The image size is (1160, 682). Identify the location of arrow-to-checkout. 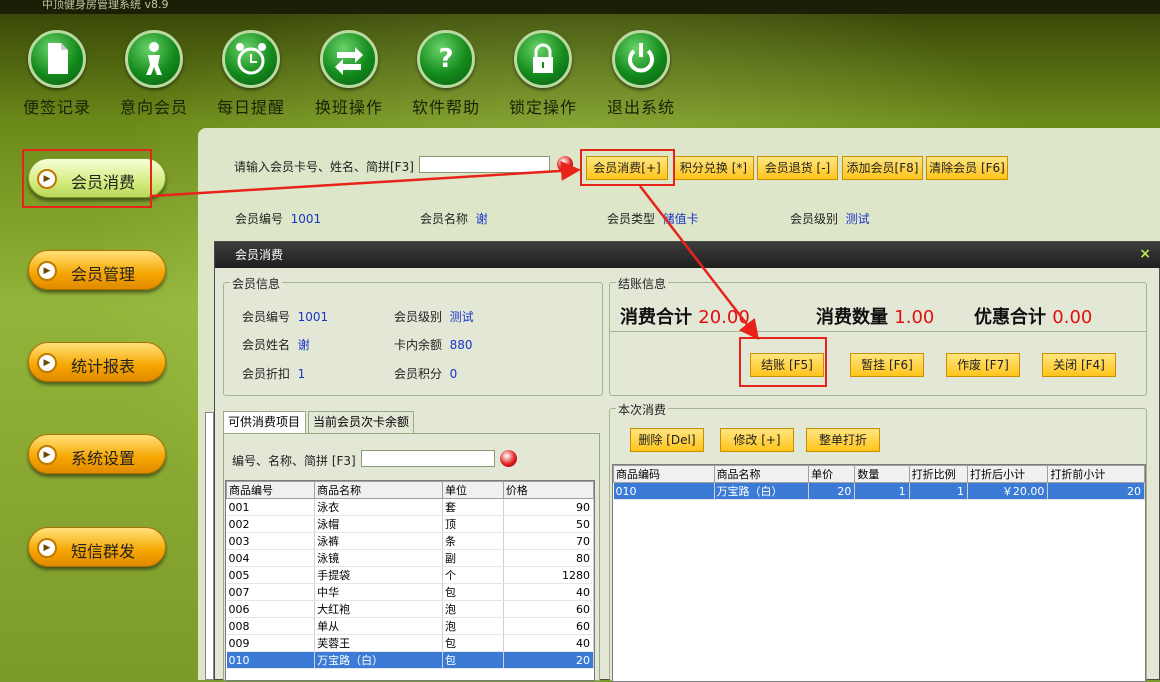
(699, 262).